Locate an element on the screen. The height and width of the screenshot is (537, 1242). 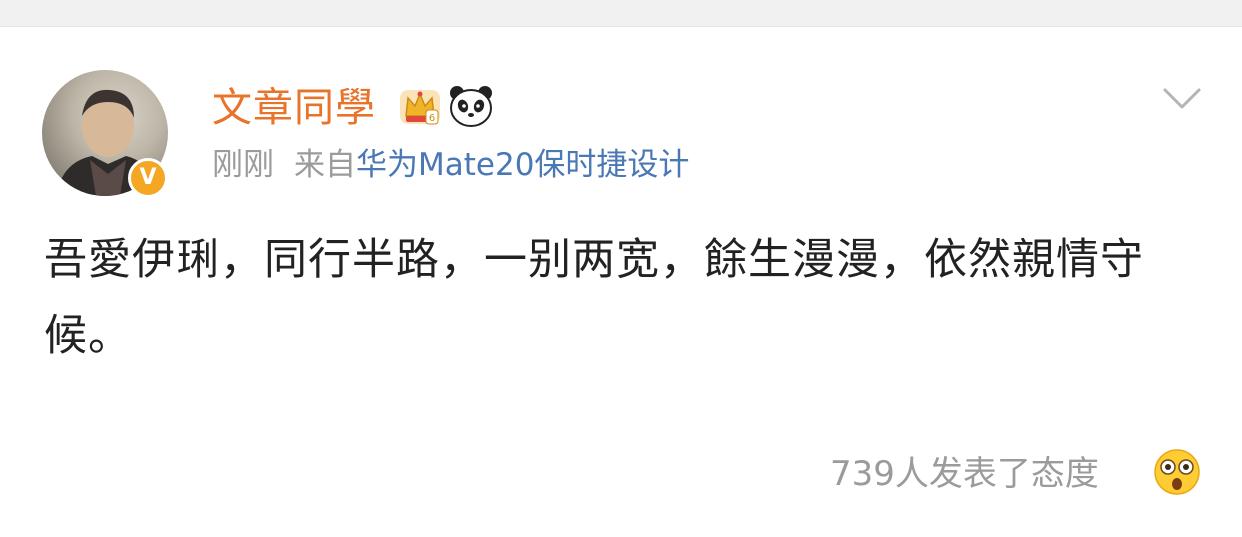
top-divider is located at coordinates (621, 13).